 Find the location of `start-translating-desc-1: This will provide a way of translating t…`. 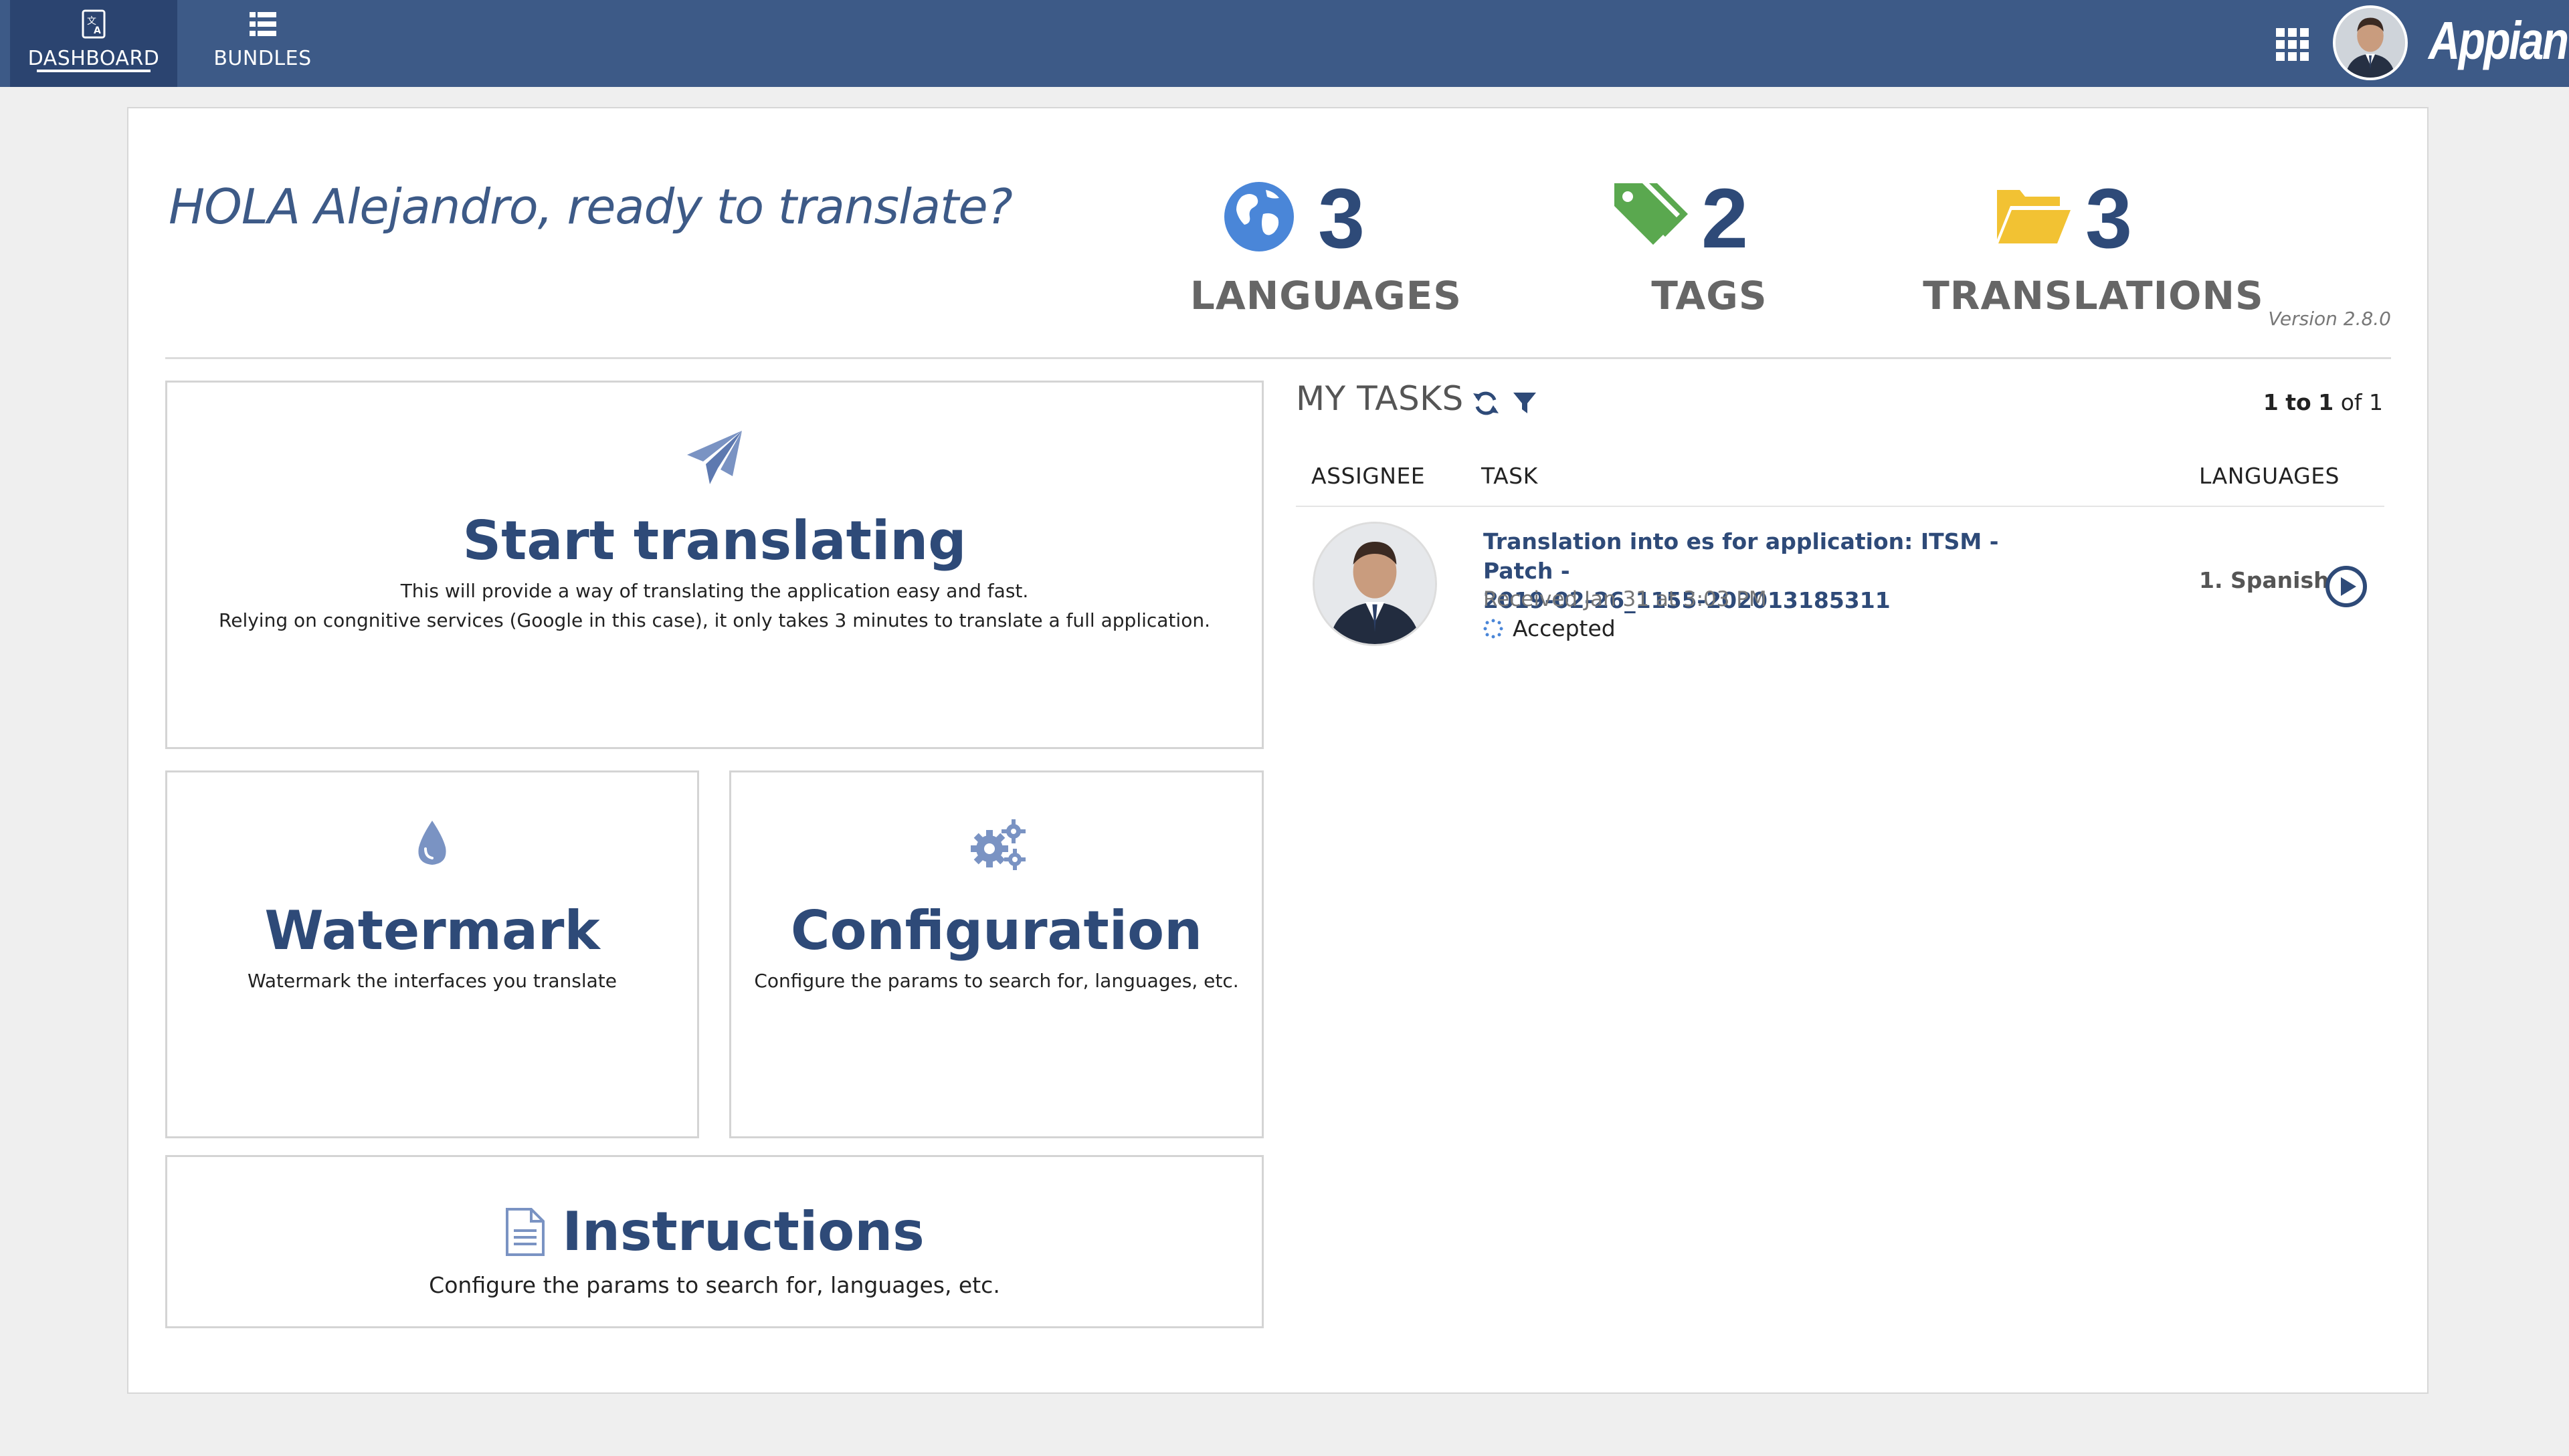

start-translating-desc-1: This will provide a way of translating t… is located at coordinates (714, 591).